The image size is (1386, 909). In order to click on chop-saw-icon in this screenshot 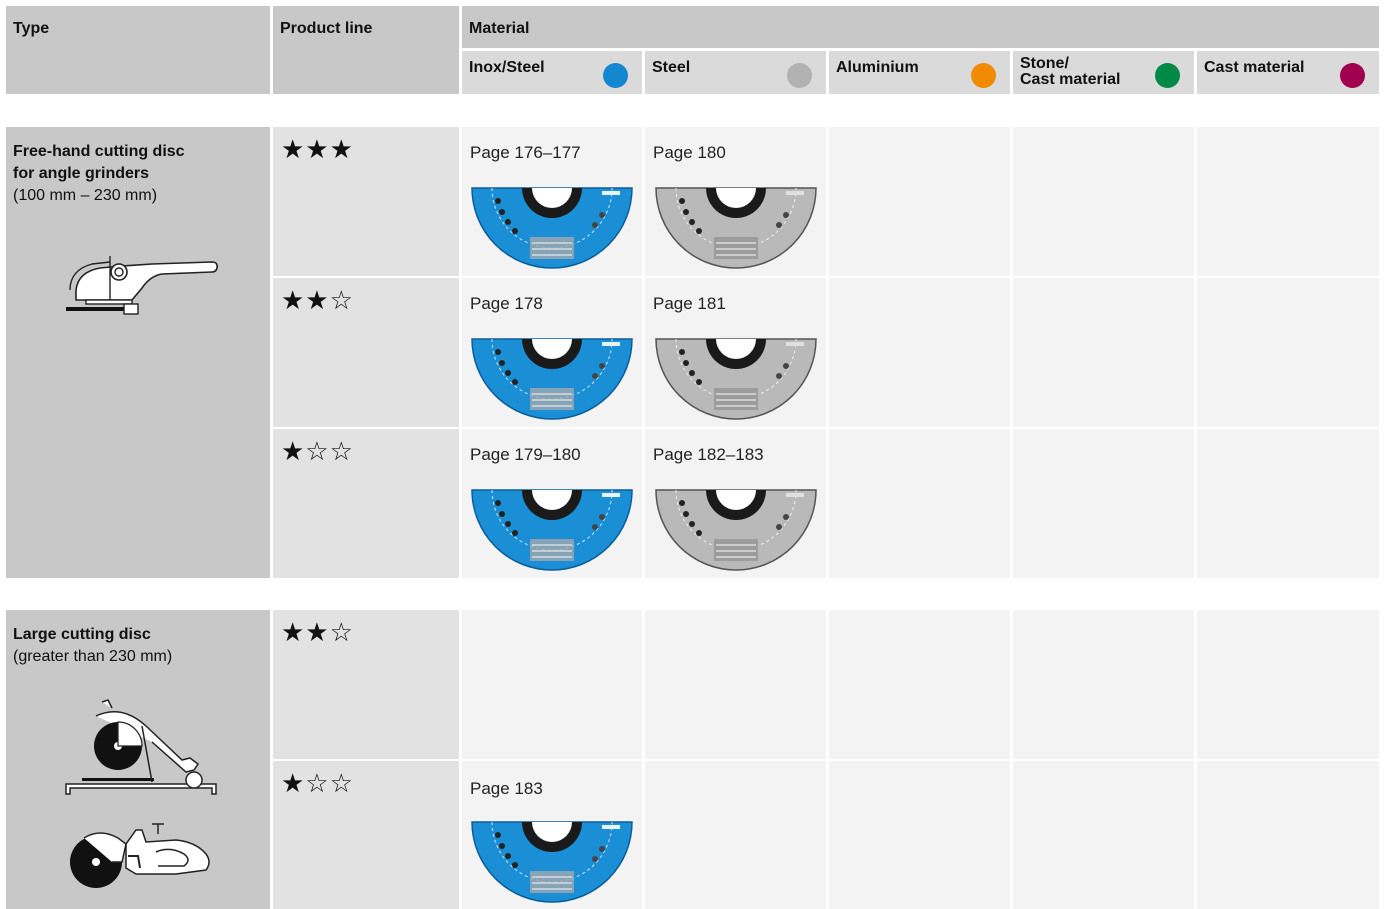, I will do `click(141, 747)`.